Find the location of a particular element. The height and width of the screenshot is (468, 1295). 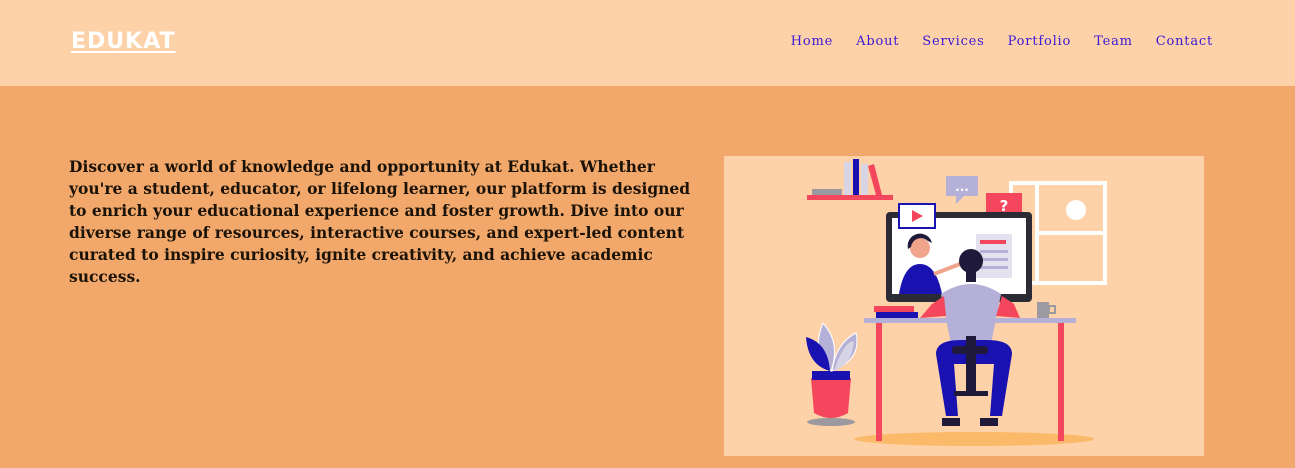

nav-link-home: Home is located at coordinates (812, 41).